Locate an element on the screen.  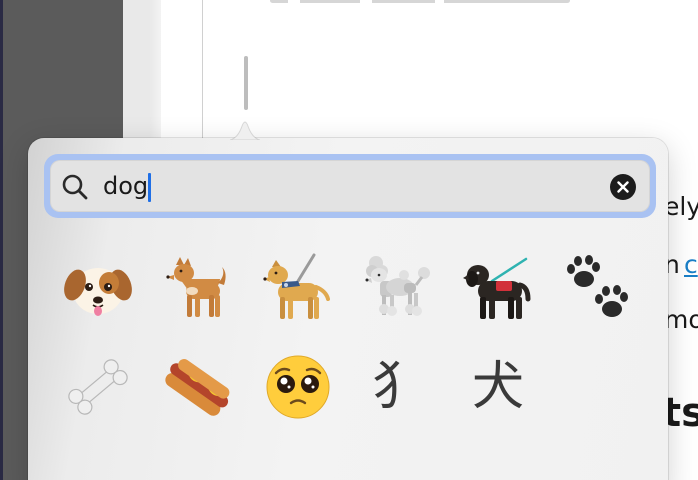
popover-arrow is located at coordinates (245, 130).